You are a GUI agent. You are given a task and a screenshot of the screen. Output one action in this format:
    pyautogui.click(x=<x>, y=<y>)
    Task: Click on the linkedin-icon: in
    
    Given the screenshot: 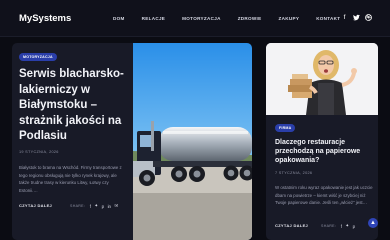 What is the action you would take?
    pyautogui.click(x=109, y=206)
    